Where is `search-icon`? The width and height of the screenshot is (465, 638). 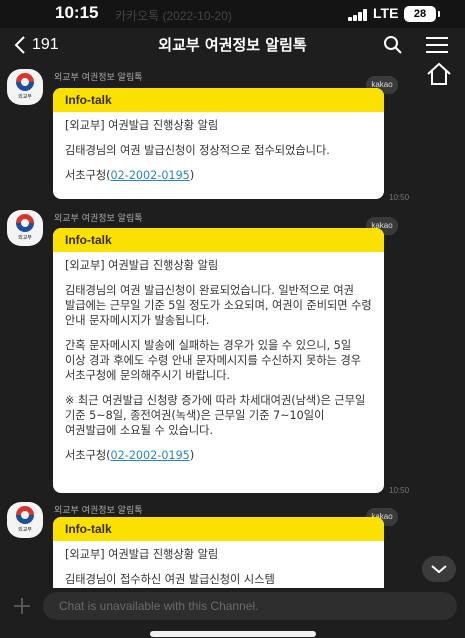 search-icon is located at coordinates (393, 45).